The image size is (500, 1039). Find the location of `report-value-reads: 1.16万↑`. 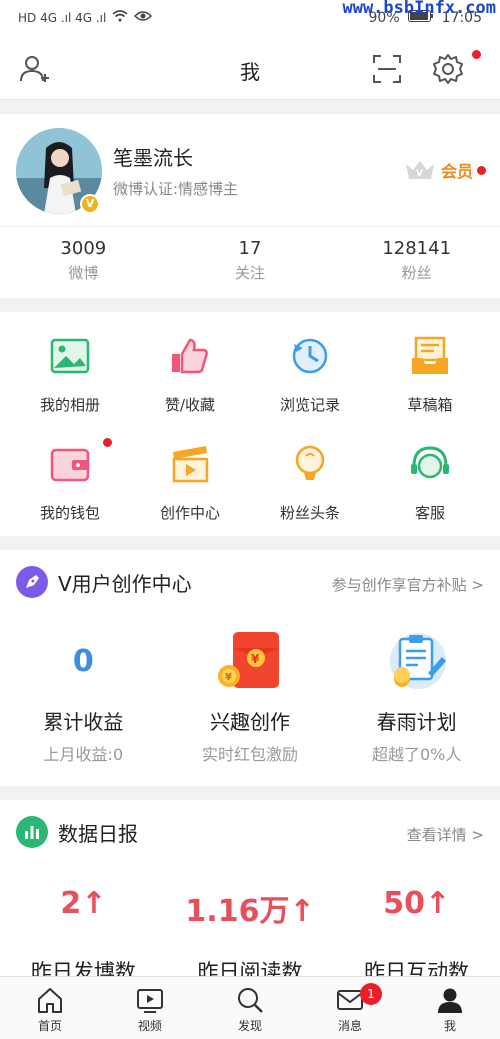

report-value-reads: 1.16万↑ is located at coordinates (250, 908).